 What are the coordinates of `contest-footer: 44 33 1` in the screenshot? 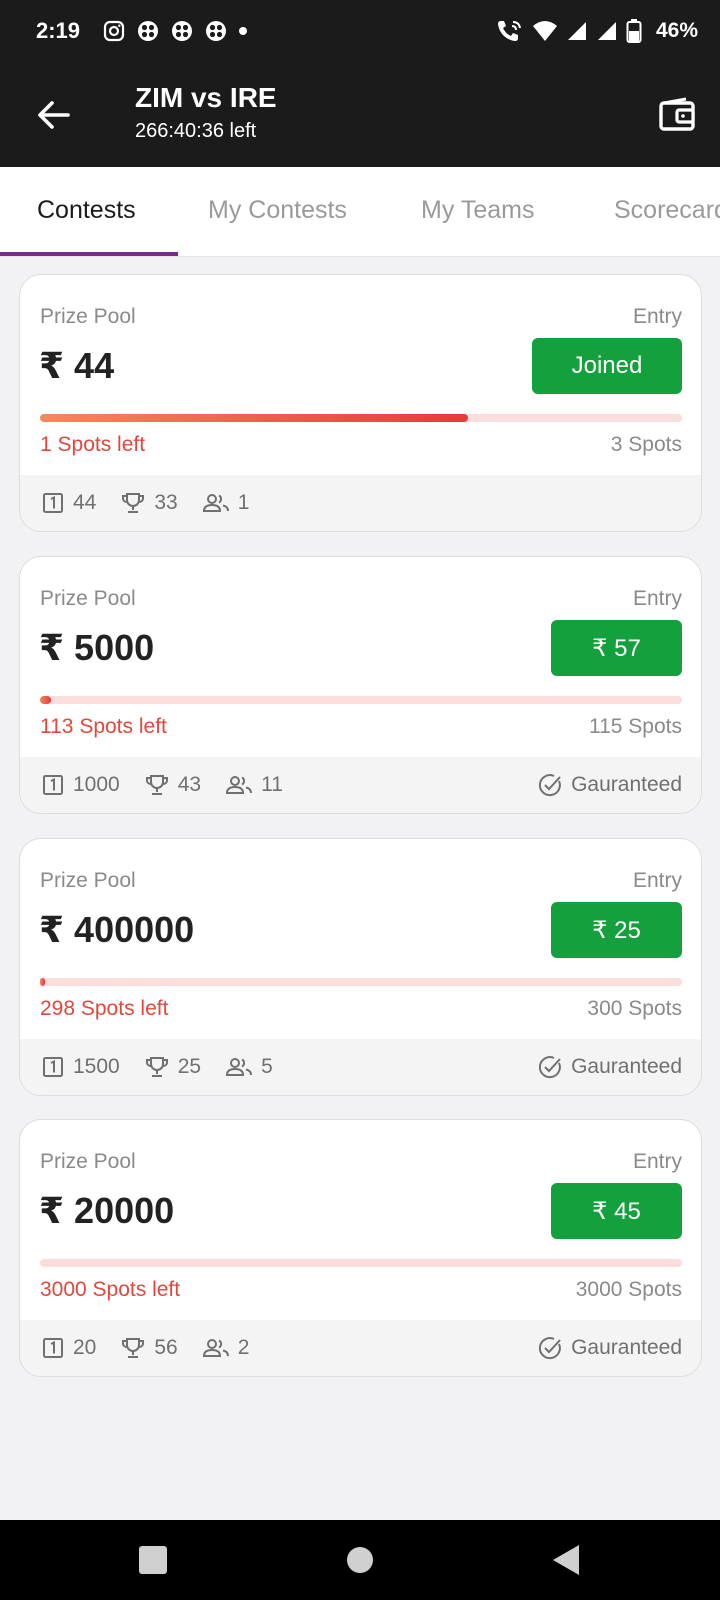 It's located at (360, 503).